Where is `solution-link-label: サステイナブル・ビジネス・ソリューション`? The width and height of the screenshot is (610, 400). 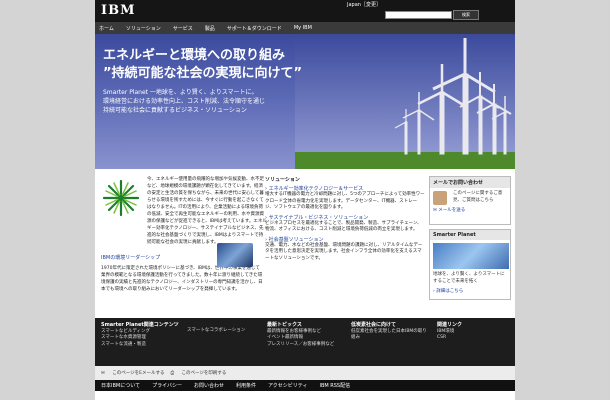
solution-link-label: サステイナブル・ビジネス・ソリューション is located at coordinates (318, 217).